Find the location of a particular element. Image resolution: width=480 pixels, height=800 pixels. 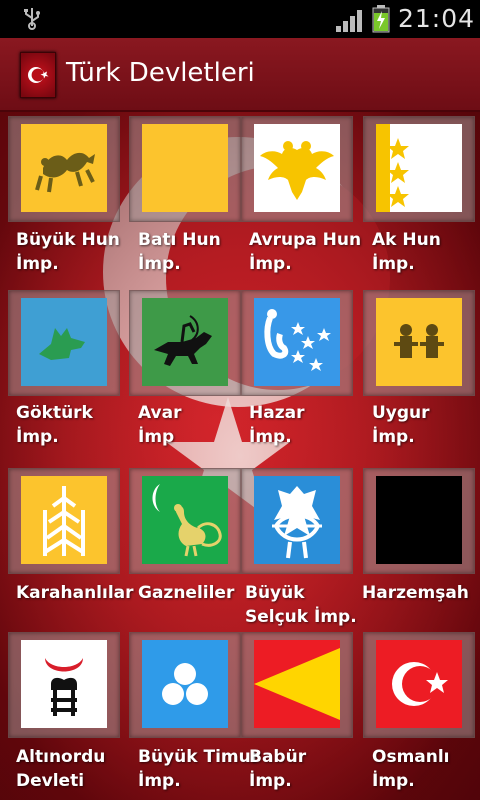

red-crescent-star-flag-icon is located at coordinates (419, 684).